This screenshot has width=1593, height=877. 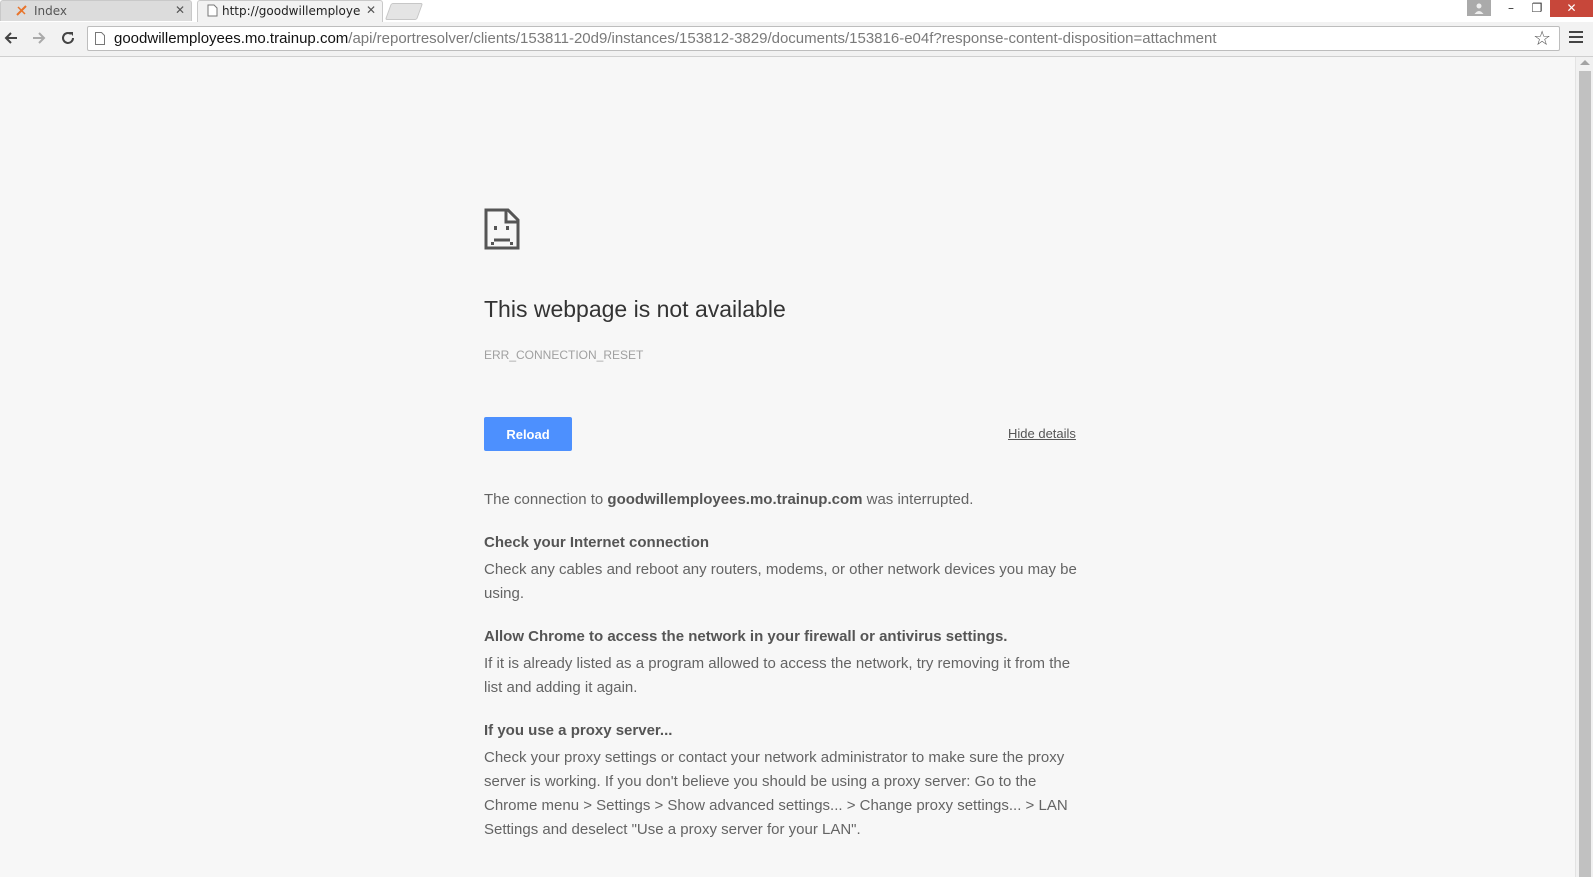 What do you see at coordinates (1511, 9) in the screenshot?
I see `minimize-icon: –` at bounding box center [1511, 9].